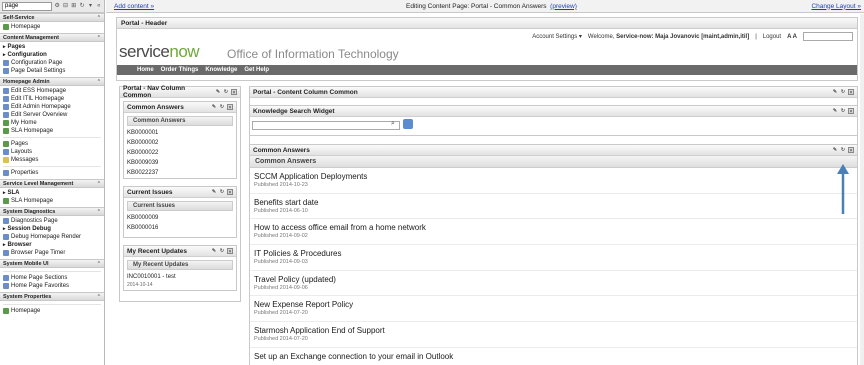 This screenshot has width=864, height=365. What do you see at coordinates (180, 228) in the screenshot?
I see `kb-link: KB0000016` at bounding box center [180, 228].